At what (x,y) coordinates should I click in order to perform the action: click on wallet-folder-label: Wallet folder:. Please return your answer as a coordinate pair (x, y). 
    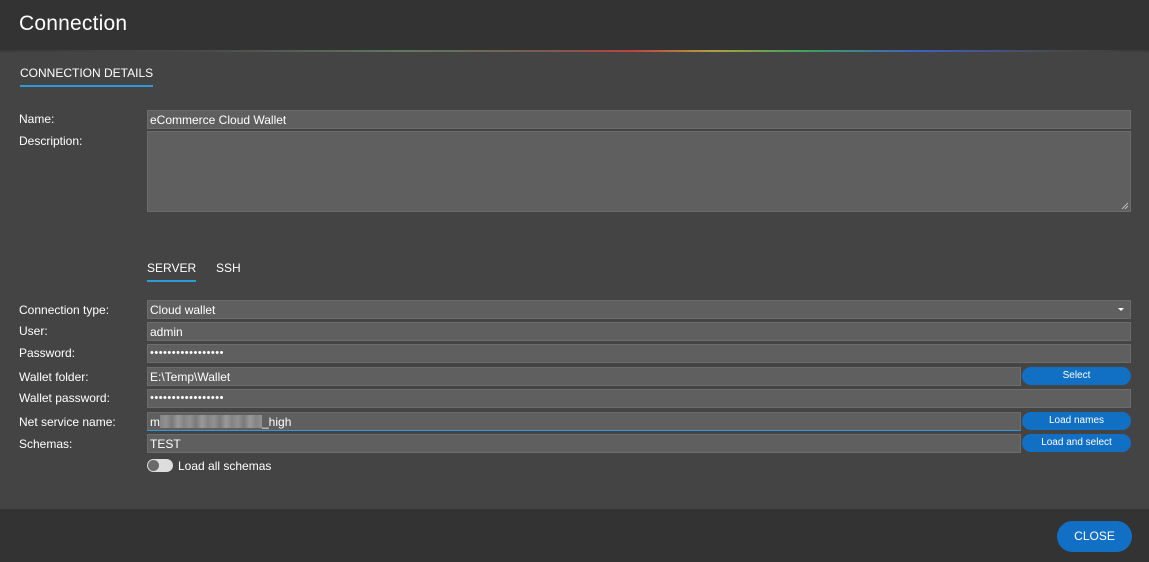
    Looking at the image, I should click on (54, 377).